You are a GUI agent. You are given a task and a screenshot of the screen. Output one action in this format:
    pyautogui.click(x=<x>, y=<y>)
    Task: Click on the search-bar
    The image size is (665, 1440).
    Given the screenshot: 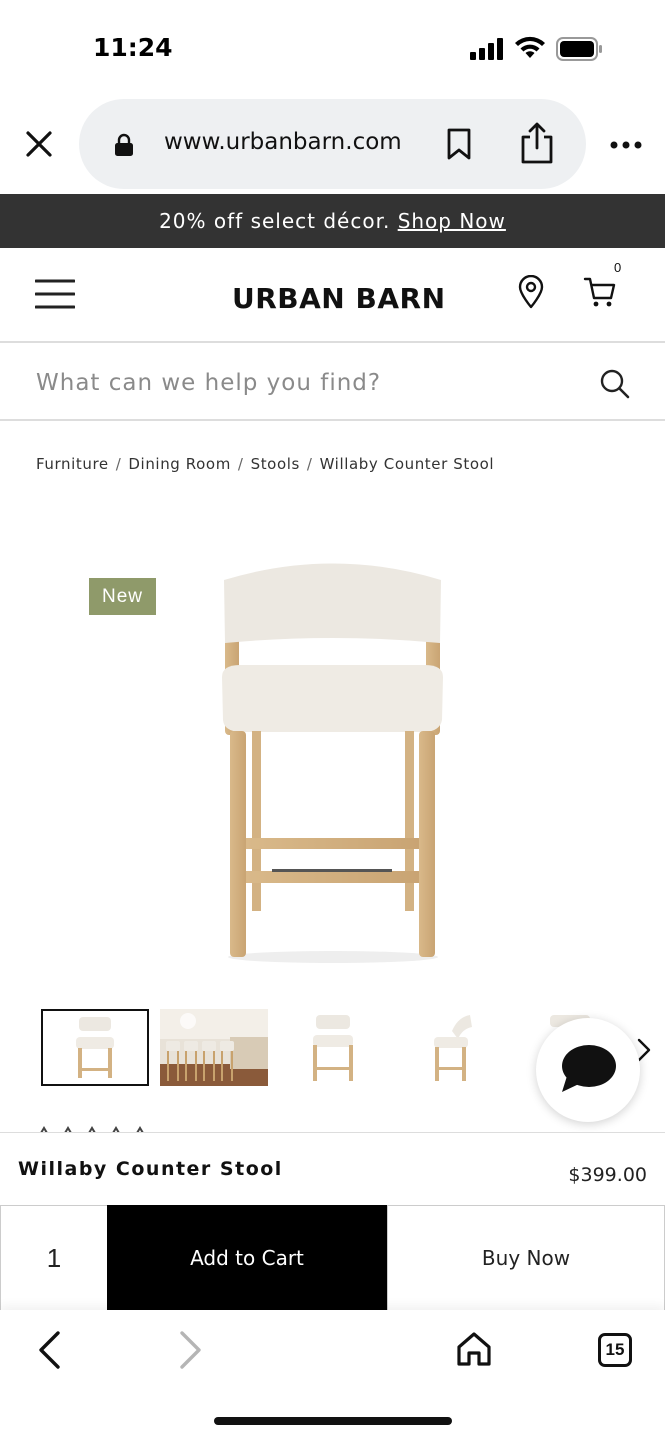 What is the action you would take?
    pyautogui.click(x=332, y=383)
    